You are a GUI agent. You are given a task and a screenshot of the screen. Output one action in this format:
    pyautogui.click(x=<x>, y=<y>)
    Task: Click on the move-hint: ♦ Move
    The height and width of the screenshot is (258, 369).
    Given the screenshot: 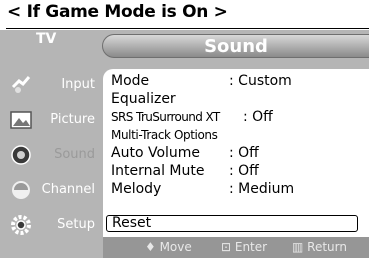 What is the action you would take?
    pyautogui.click(x=168, y=247)
    